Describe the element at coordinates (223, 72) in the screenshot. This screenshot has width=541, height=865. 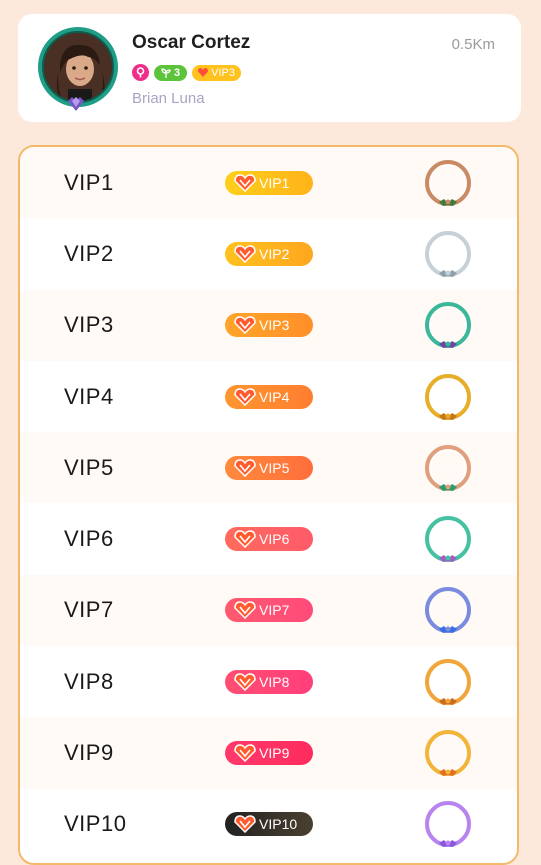
I see `vip-badge-label: VIP3` at that location.